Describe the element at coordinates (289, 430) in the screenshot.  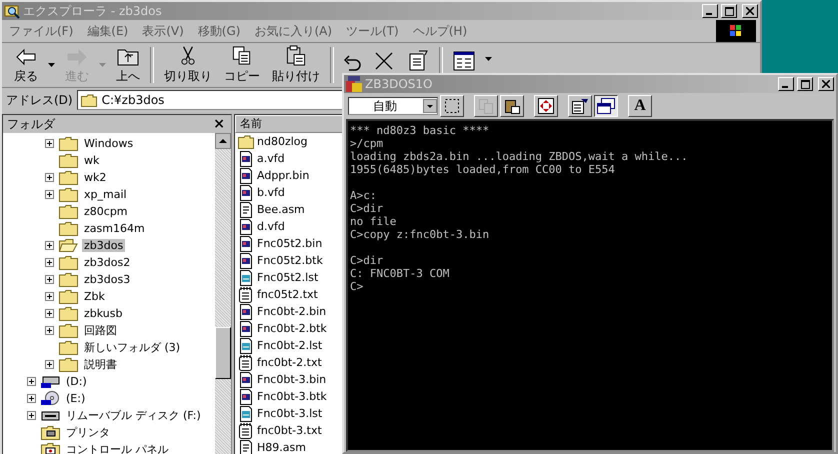
I see `file-name: fnc0bt-3.txt` at that location.